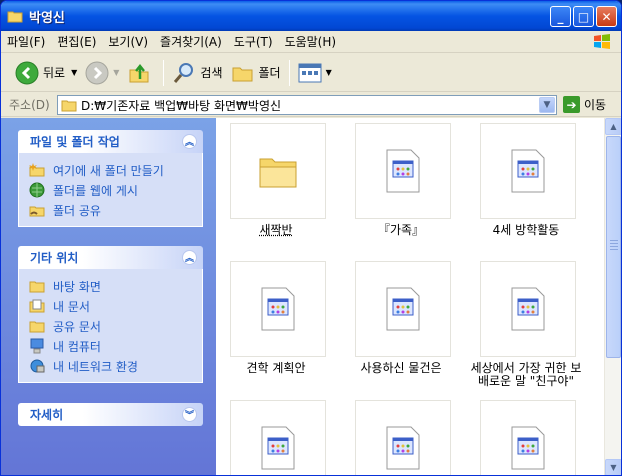 The image size is (622, 476). I want to click on minimize-button: _, so click(560, 16).